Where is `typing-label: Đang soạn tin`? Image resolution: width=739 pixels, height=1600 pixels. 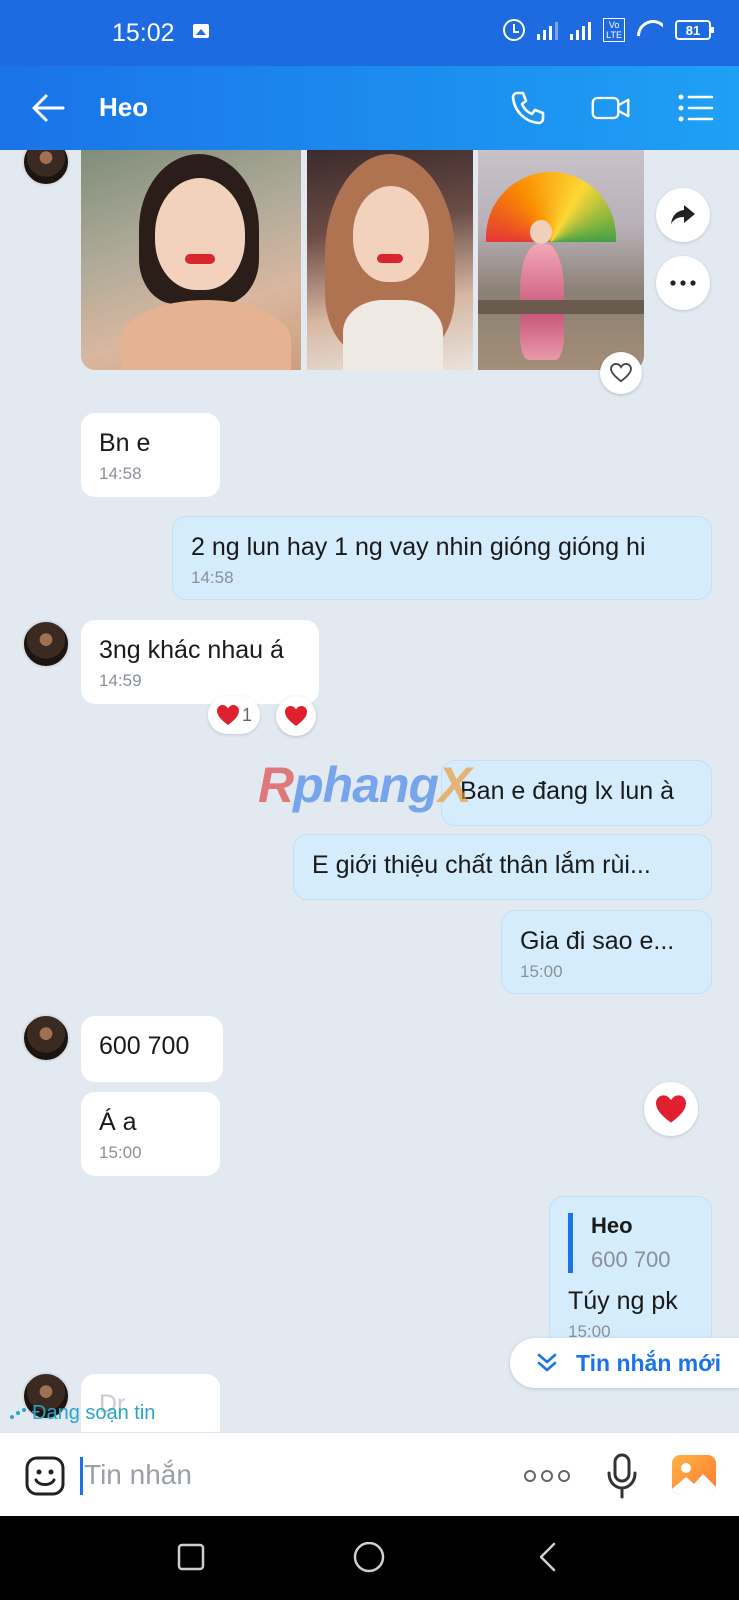
typing-label: Đang soạn tin is located at coordinates (94, 1413).